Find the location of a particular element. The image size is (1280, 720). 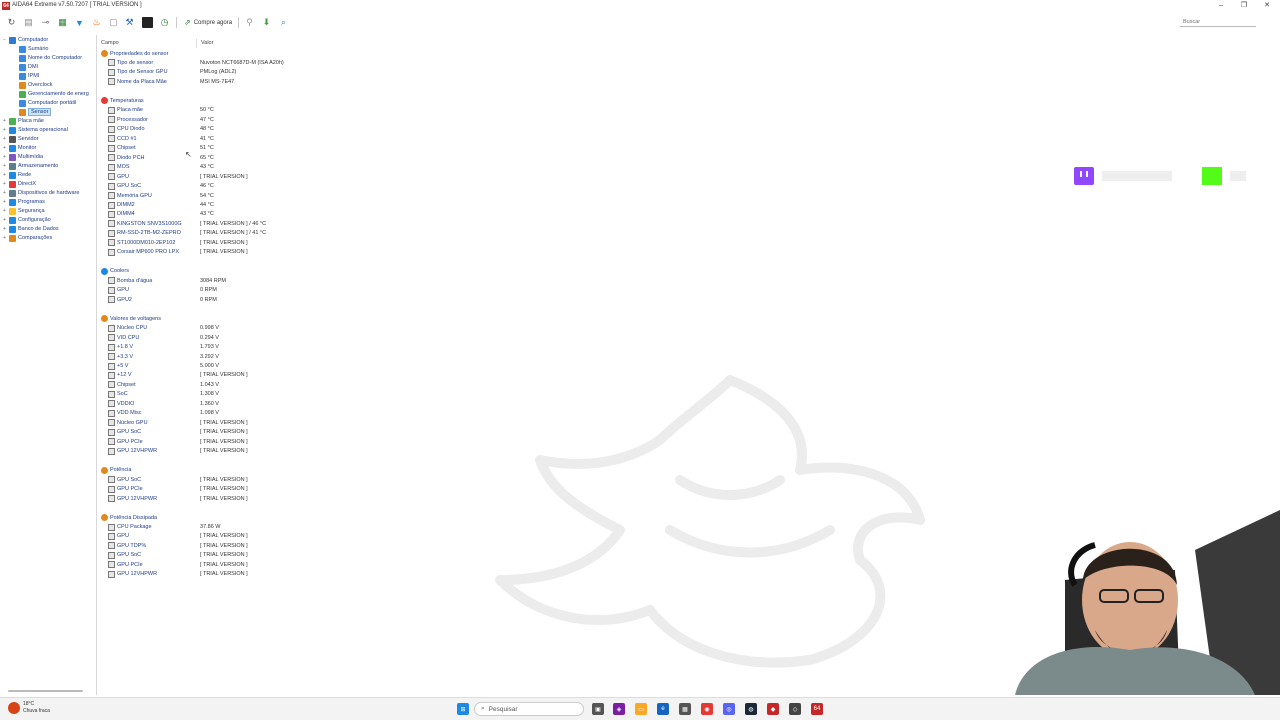

sensor-row: Placa mãe 50 °C is located at coordinates (238, 110).